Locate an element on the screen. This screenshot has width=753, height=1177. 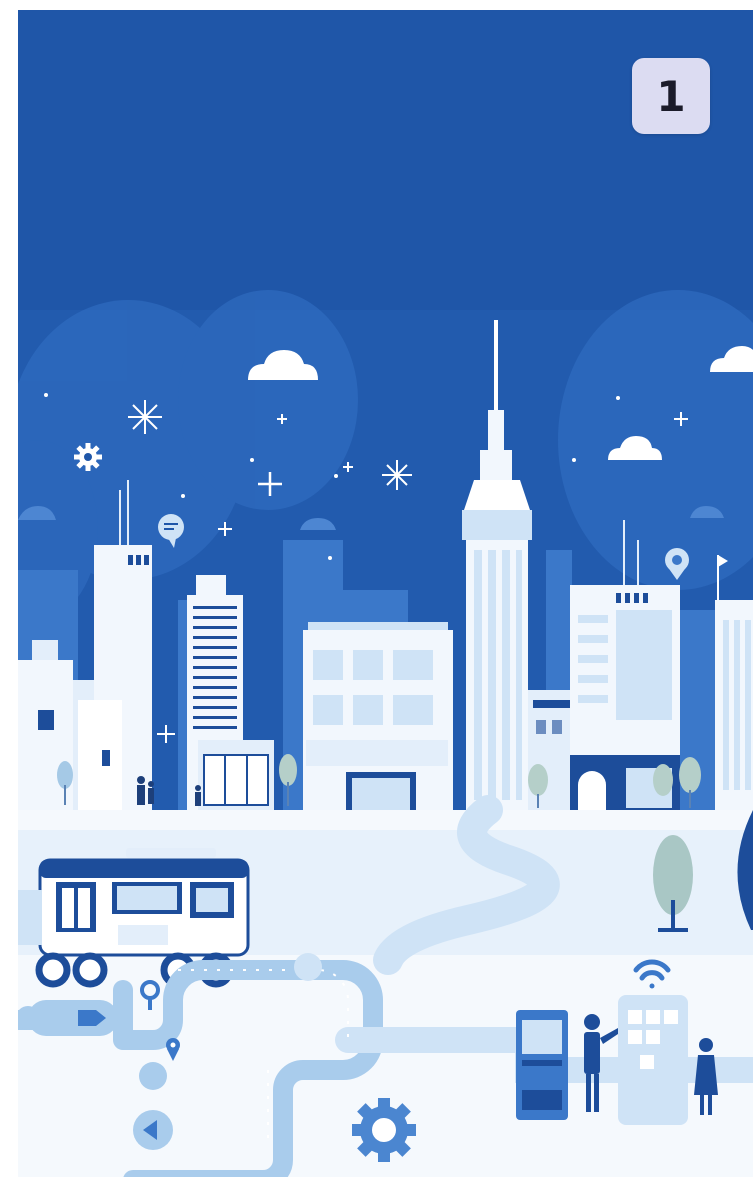
step-number-badge: 1 is located at coordinates (671, 96).